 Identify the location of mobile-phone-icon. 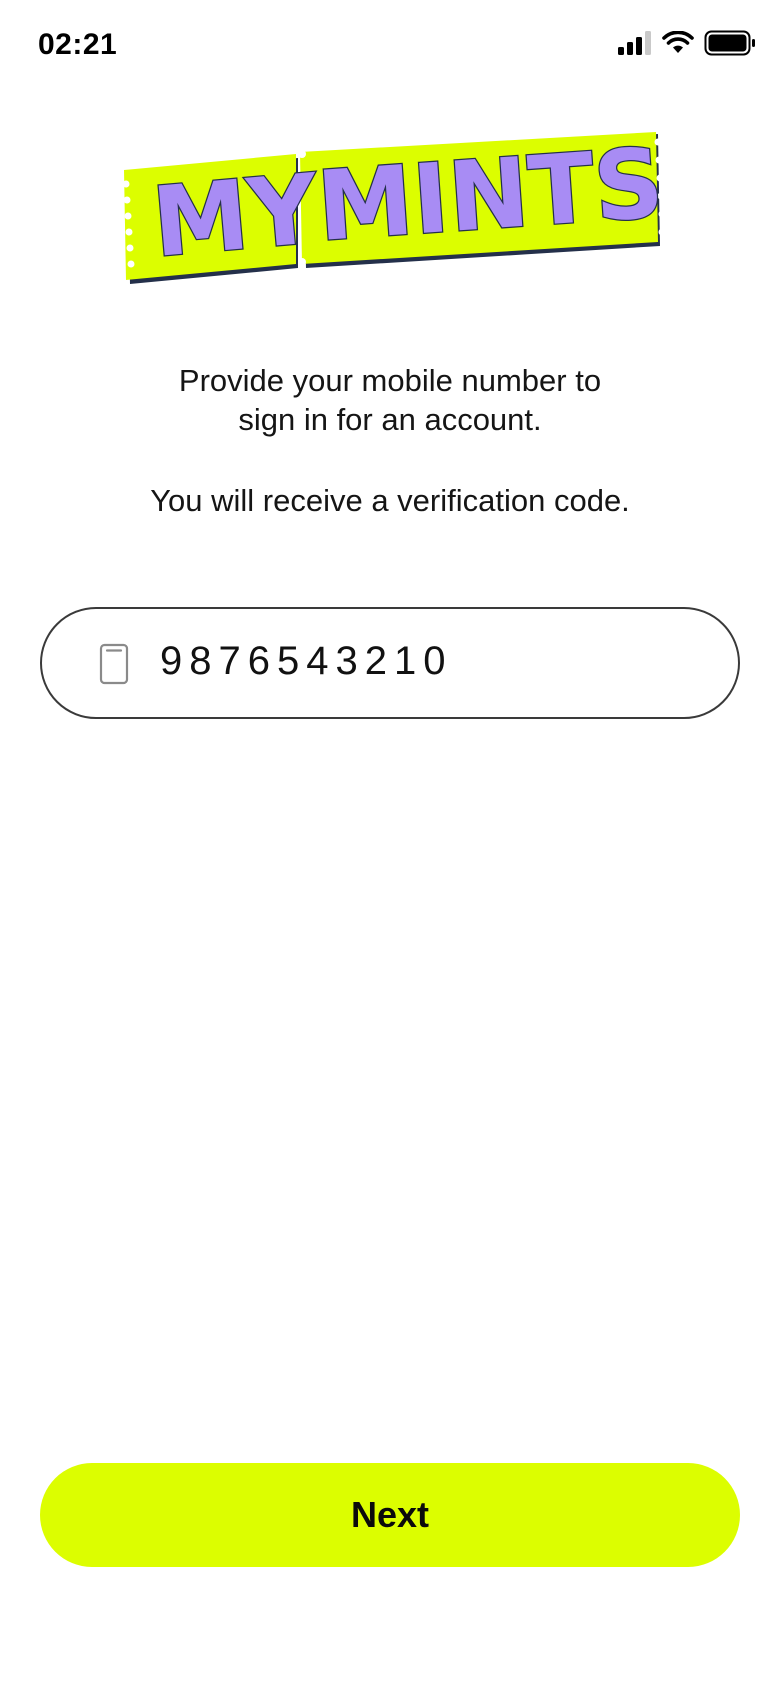
(114, 664).